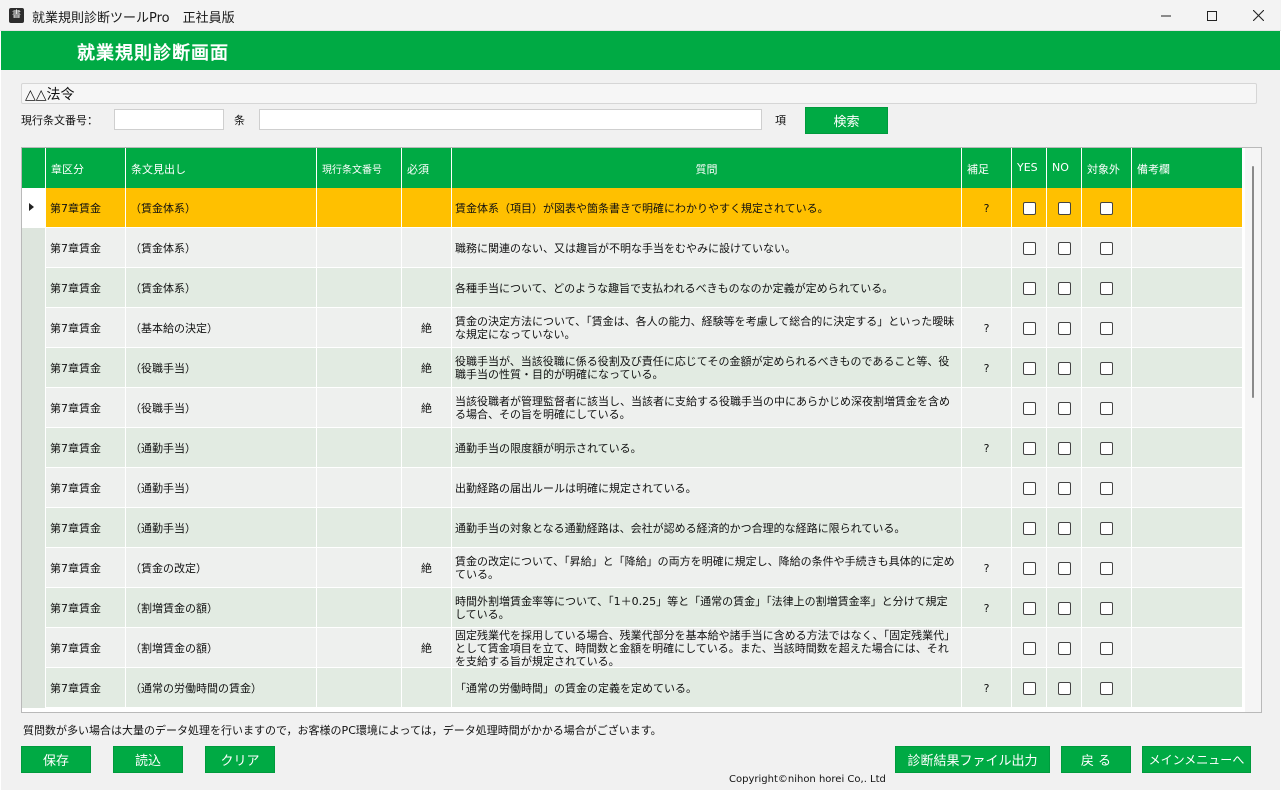 This screenshot has width=1281, height=790. What do you see at coordinates (1029, 168) in the screenshot?
I see `column-header-yes: YES` at bounding box center [1029, 168].